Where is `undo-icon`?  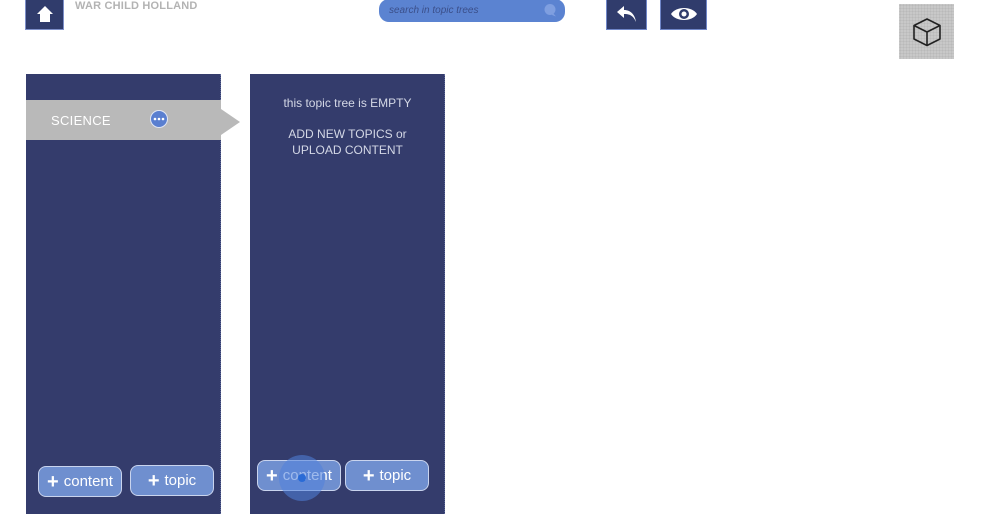
undo-icon is located at coordinates (626, 14).